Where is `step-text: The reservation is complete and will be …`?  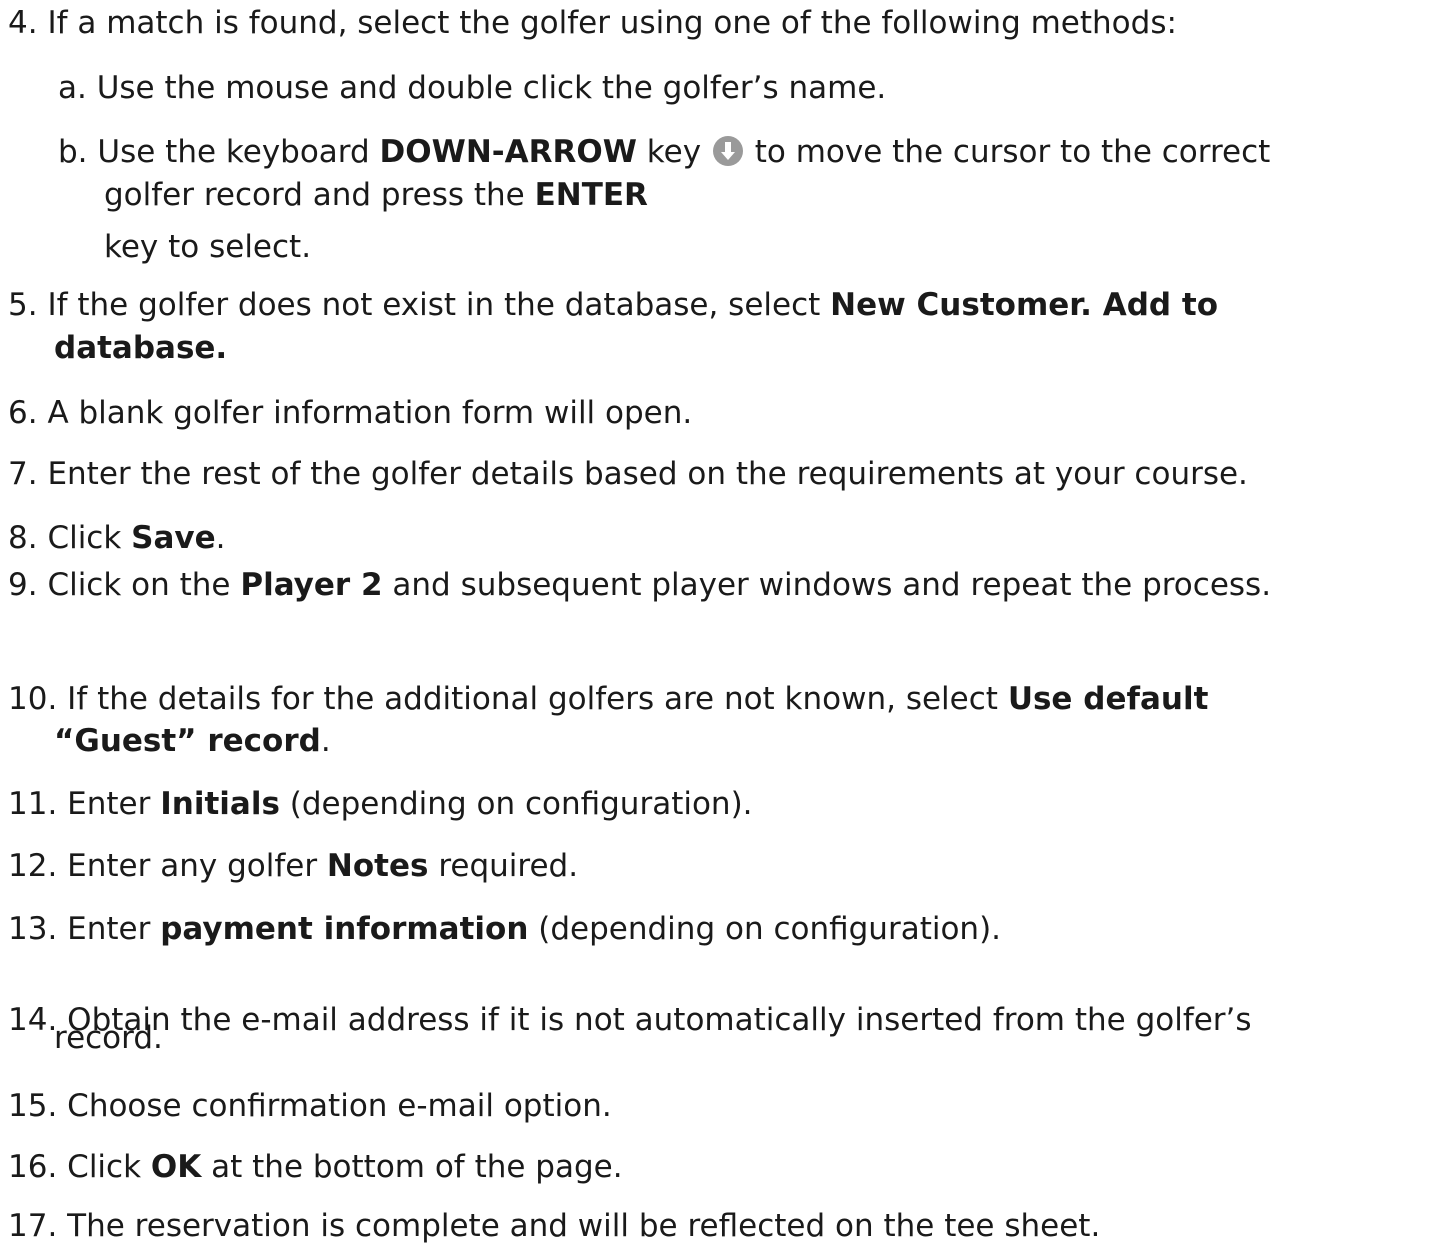 step-text: The reservation is complete and will be … is located at coordinates (584, 1226).